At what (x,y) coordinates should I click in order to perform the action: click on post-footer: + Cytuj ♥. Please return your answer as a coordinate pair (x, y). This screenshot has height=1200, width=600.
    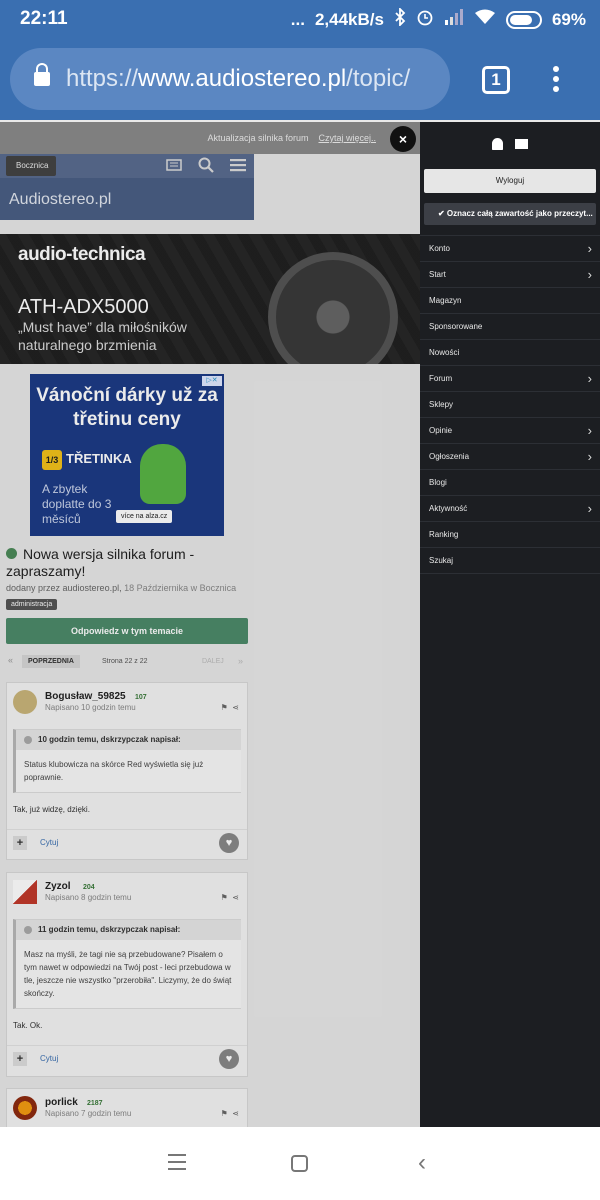
    Looking at the image, I should click on (127, 842).